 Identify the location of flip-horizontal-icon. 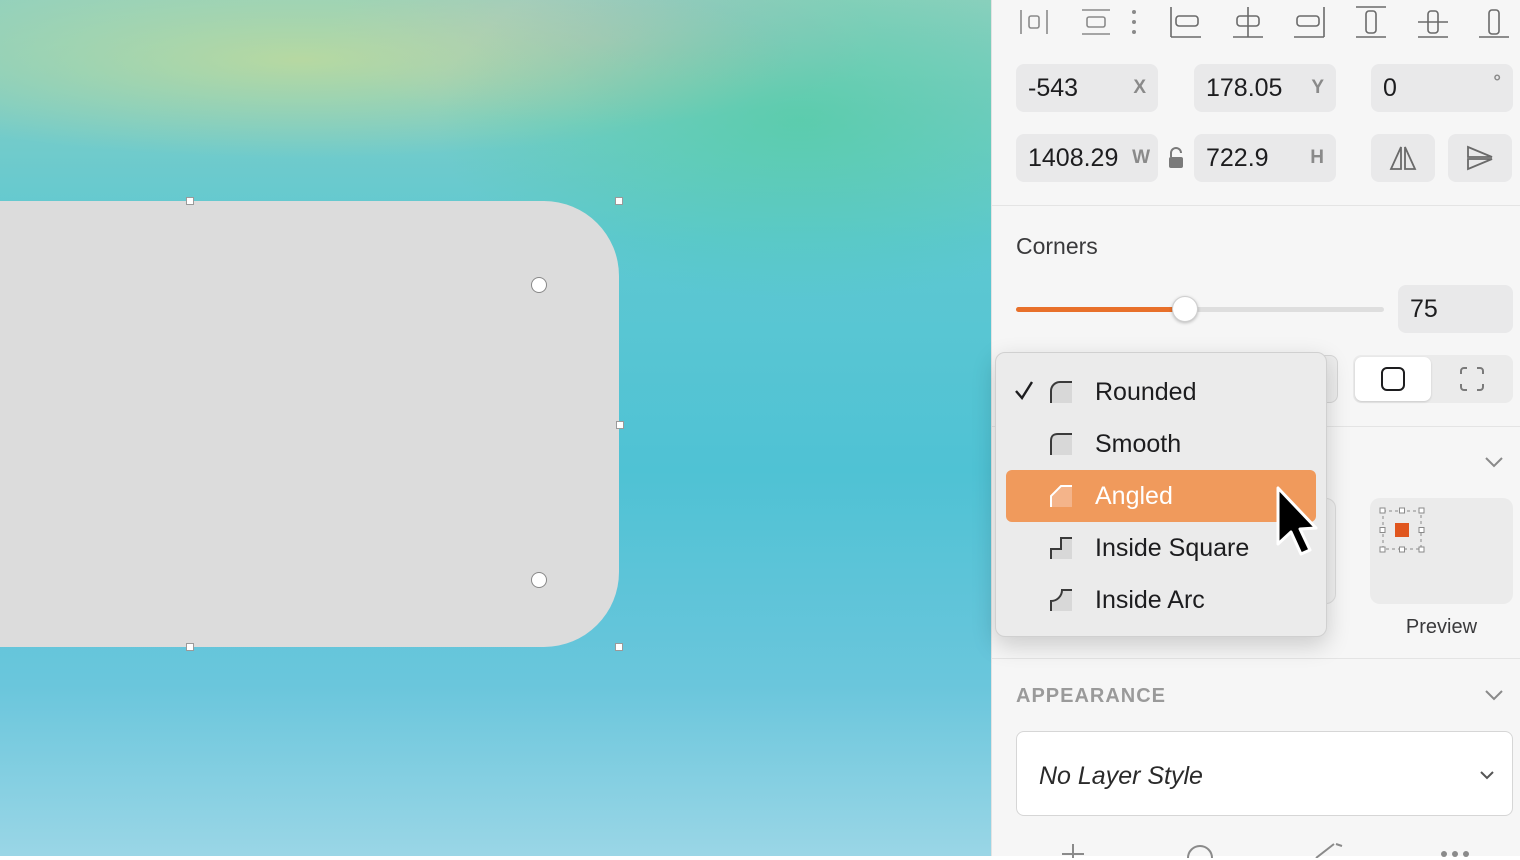
(1403, 158).